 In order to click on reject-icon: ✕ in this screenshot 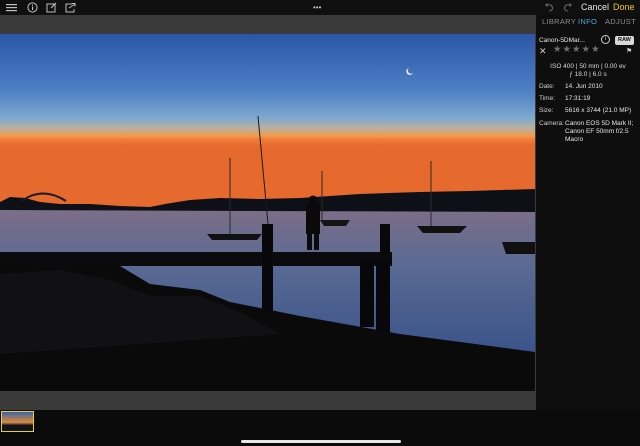, I will do `click(543, 51)`.